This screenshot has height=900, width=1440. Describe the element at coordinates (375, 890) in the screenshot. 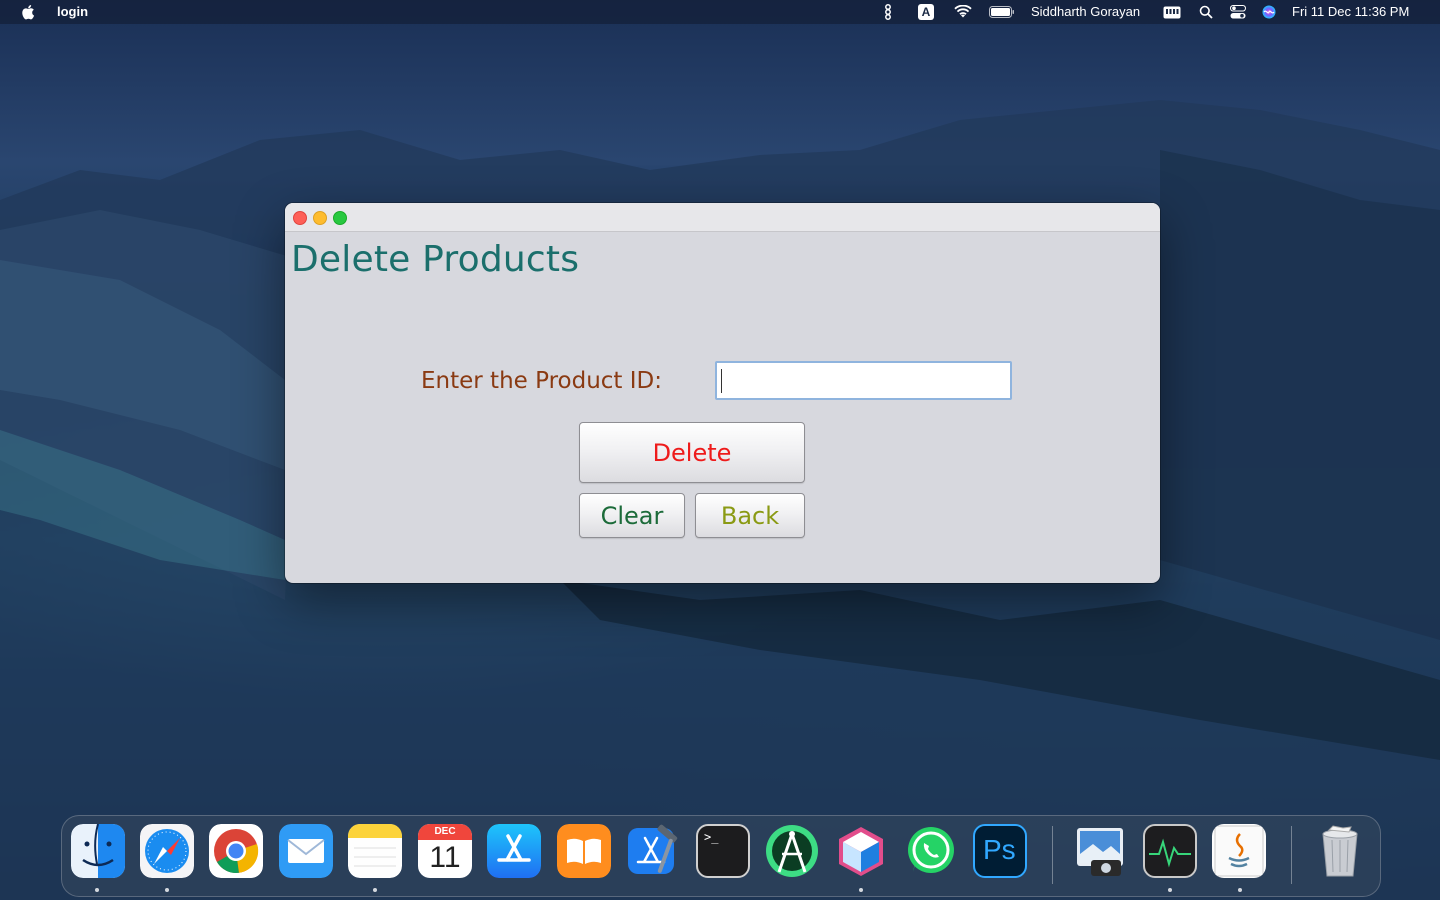

I see `notes-running-indicator` at that location.